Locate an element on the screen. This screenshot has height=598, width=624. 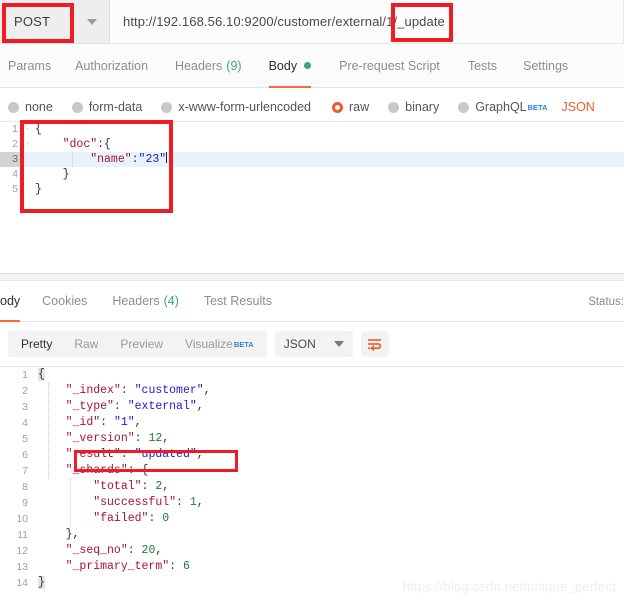
code-line: 5 "_version": 12, is located at coordinates (312, 439).